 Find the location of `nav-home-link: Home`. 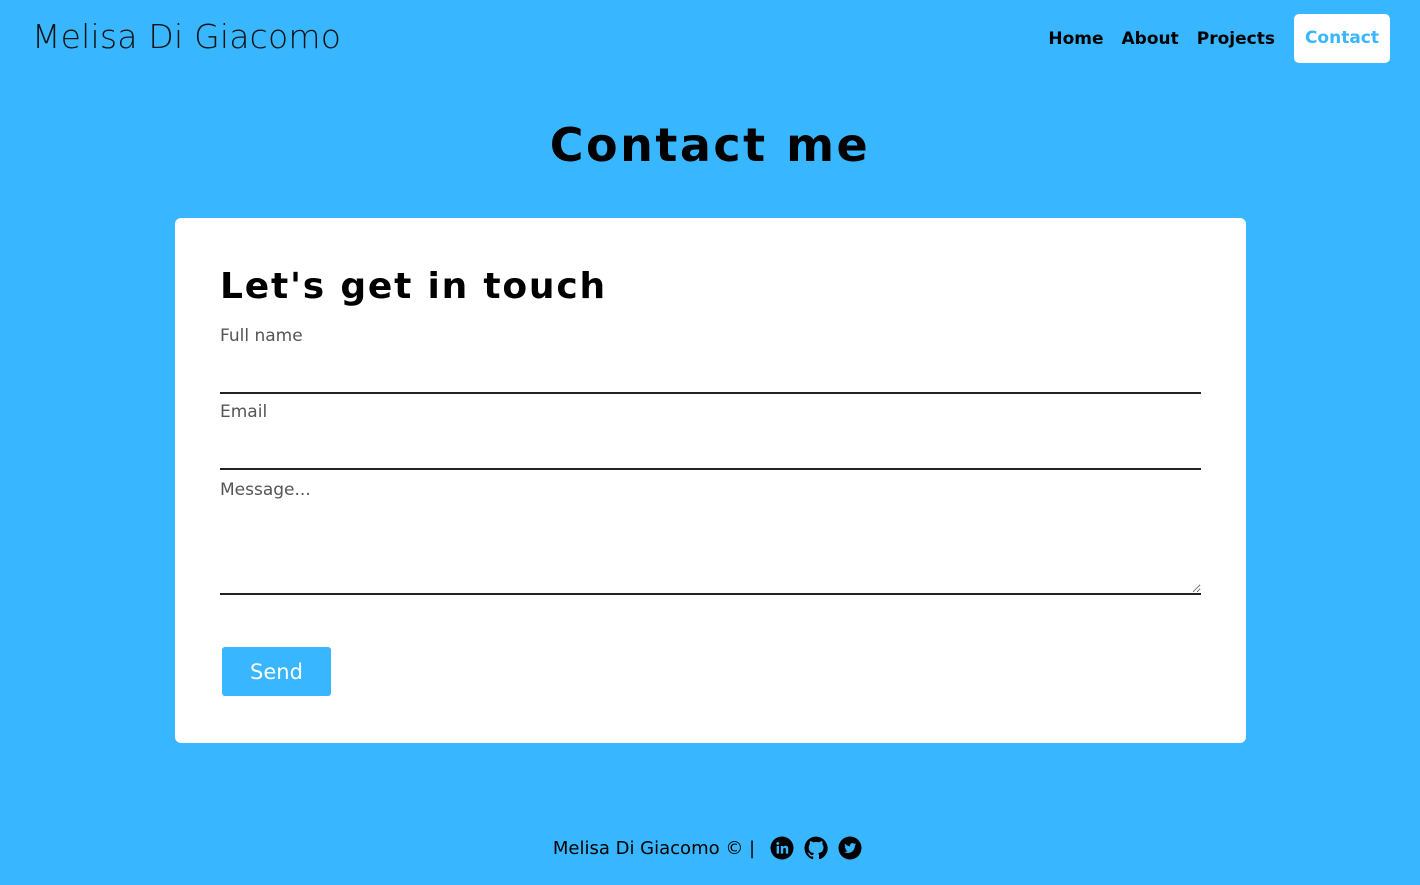

nav-home-link: Home is located at coordinates (1075, 39).